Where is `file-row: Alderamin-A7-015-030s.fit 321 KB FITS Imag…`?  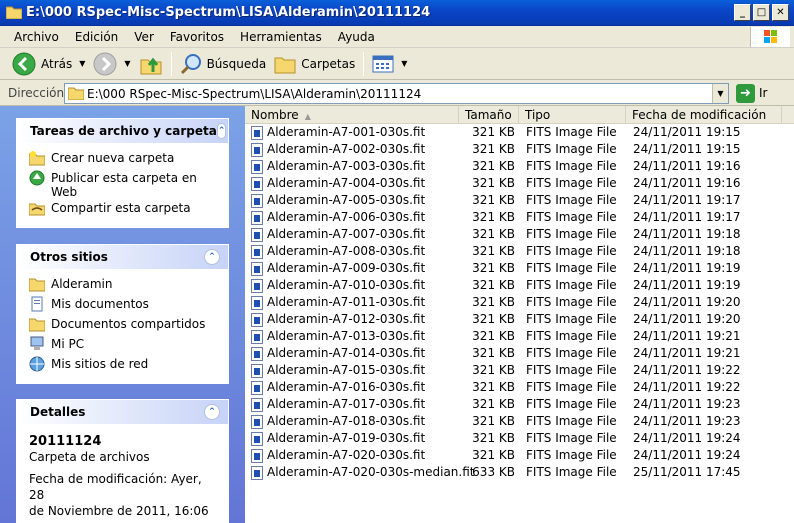 file-row: Alderamin-A7-015-030s.fit 321 KB FITS Imag… is located at coordinates (519, 370).